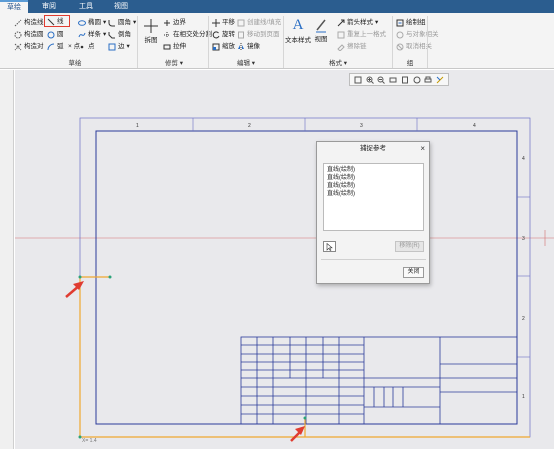 This screenshot has height=449, width=554. I want to click on reference-list: 直线(绘制) 直线(绘制) 直线(绘制) 直线(绘制), so click(373, 197).